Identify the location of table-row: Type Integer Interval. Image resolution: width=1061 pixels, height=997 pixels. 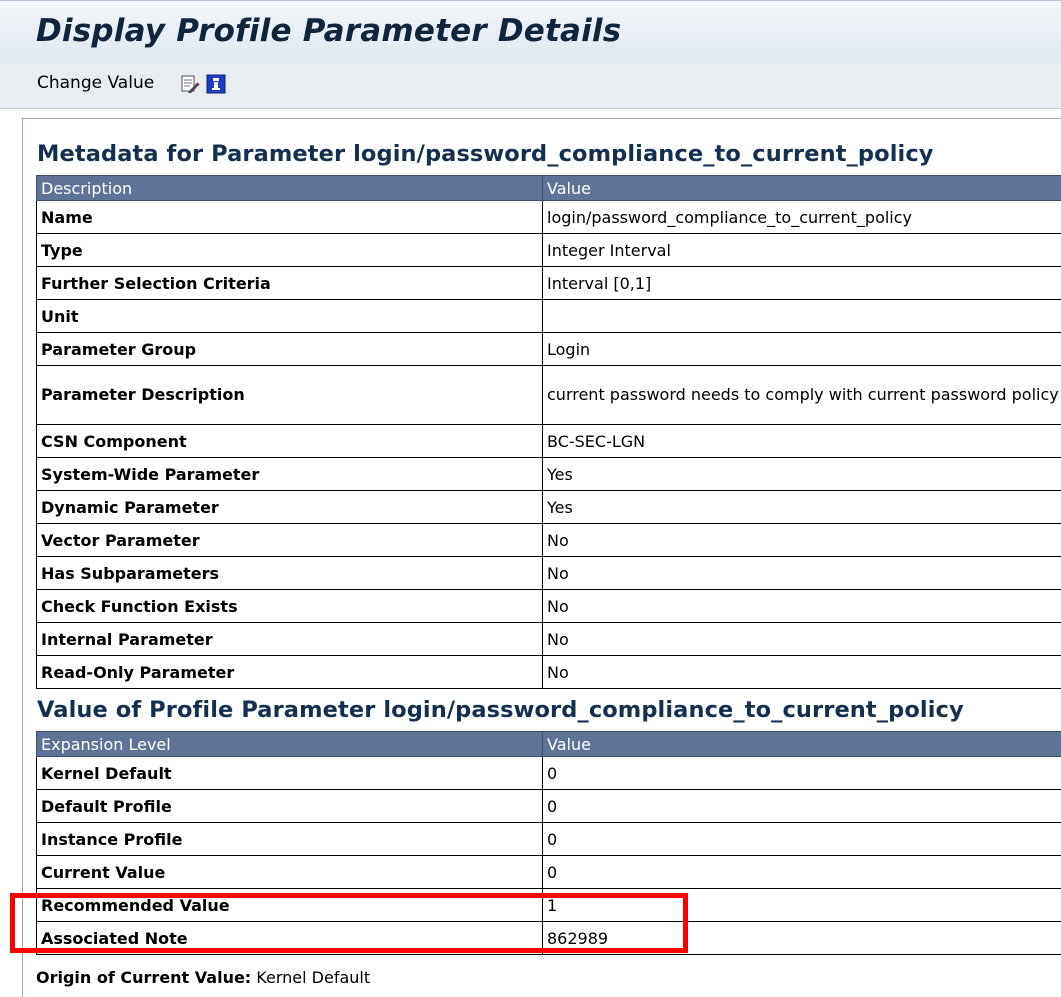
(549, 250).